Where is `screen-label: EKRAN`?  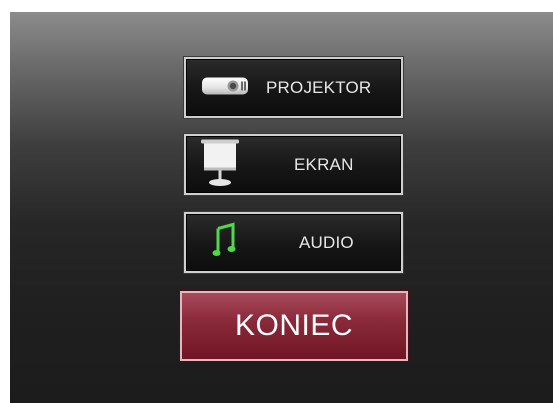
screen-label: EKRAN is located at coordinates (324, 164).